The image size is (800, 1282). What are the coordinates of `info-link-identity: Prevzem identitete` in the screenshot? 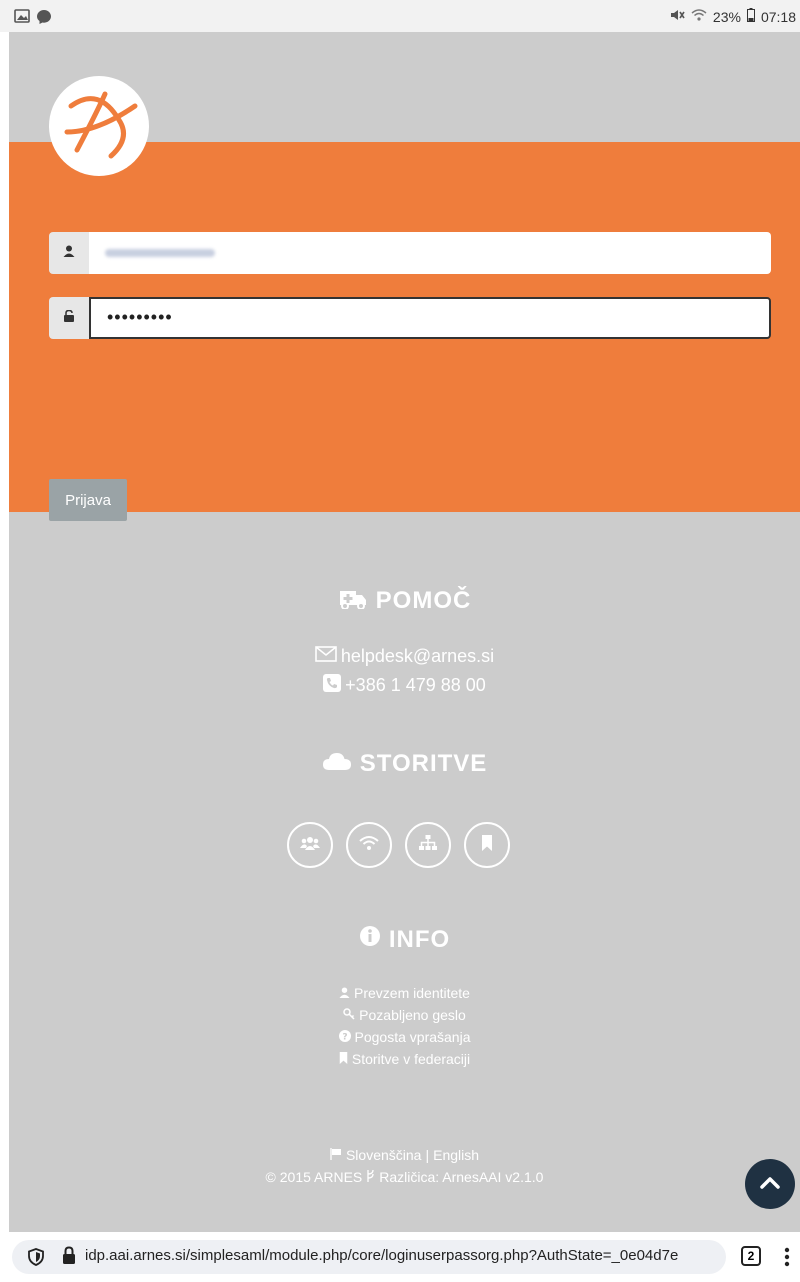 It's located at (404, 993).